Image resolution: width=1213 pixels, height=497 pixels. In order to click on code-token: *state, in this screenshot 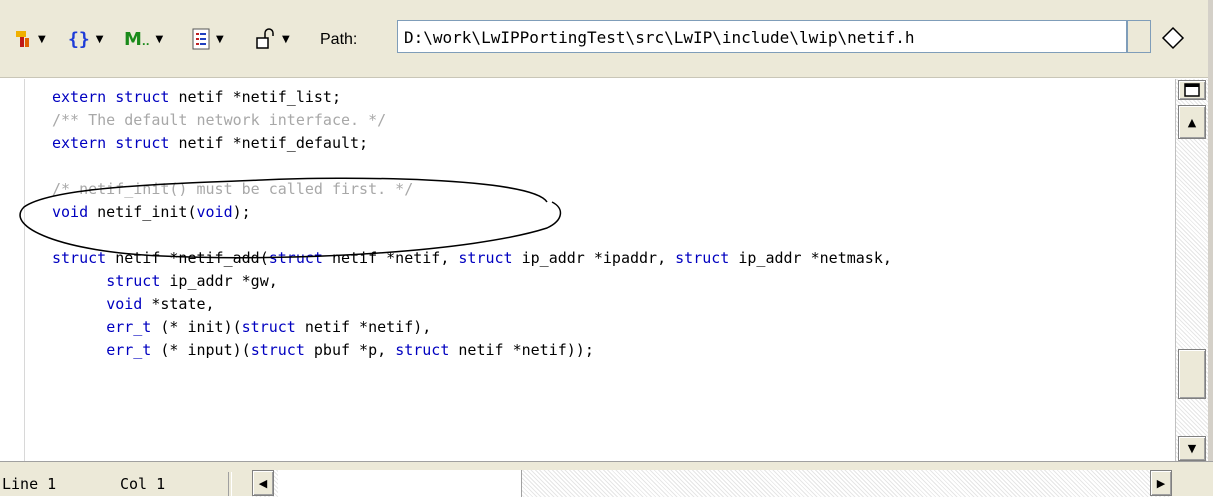, I will do `click(183, 304)`.